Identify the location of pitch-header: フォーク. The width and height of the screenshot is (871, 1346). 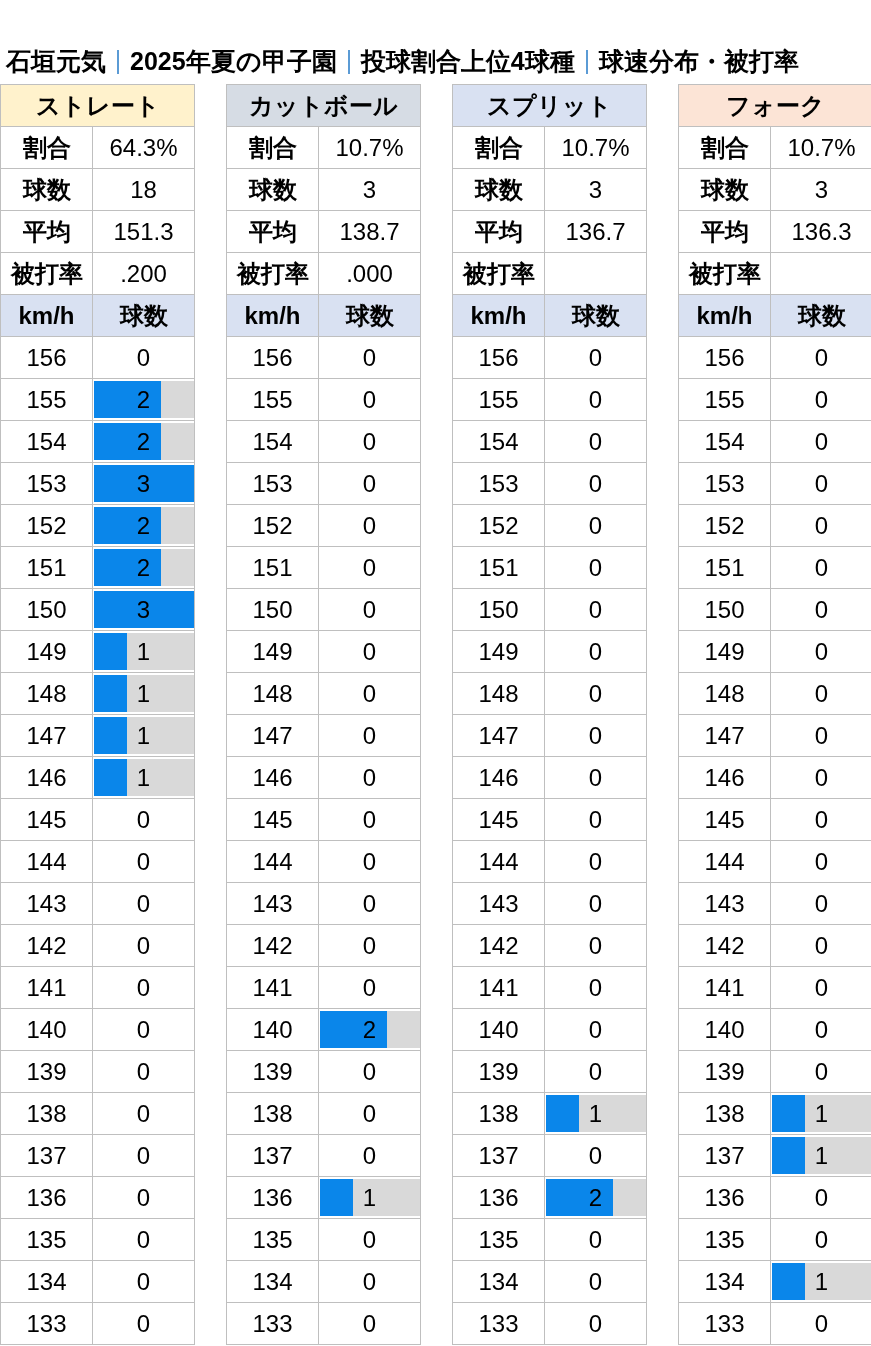
(774, 105).